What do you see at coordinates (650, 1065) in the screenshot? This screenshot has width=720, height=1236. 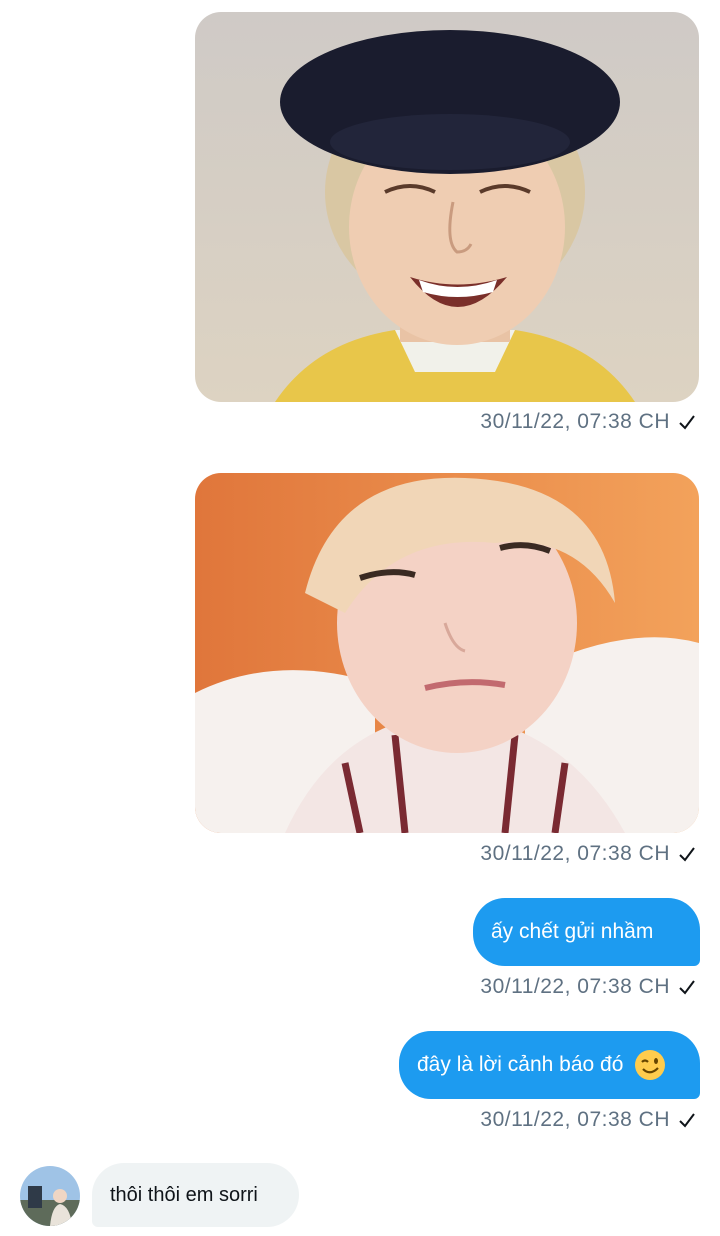 I see `winking-face-emoji-icon` at bounding box center [650, 1065].